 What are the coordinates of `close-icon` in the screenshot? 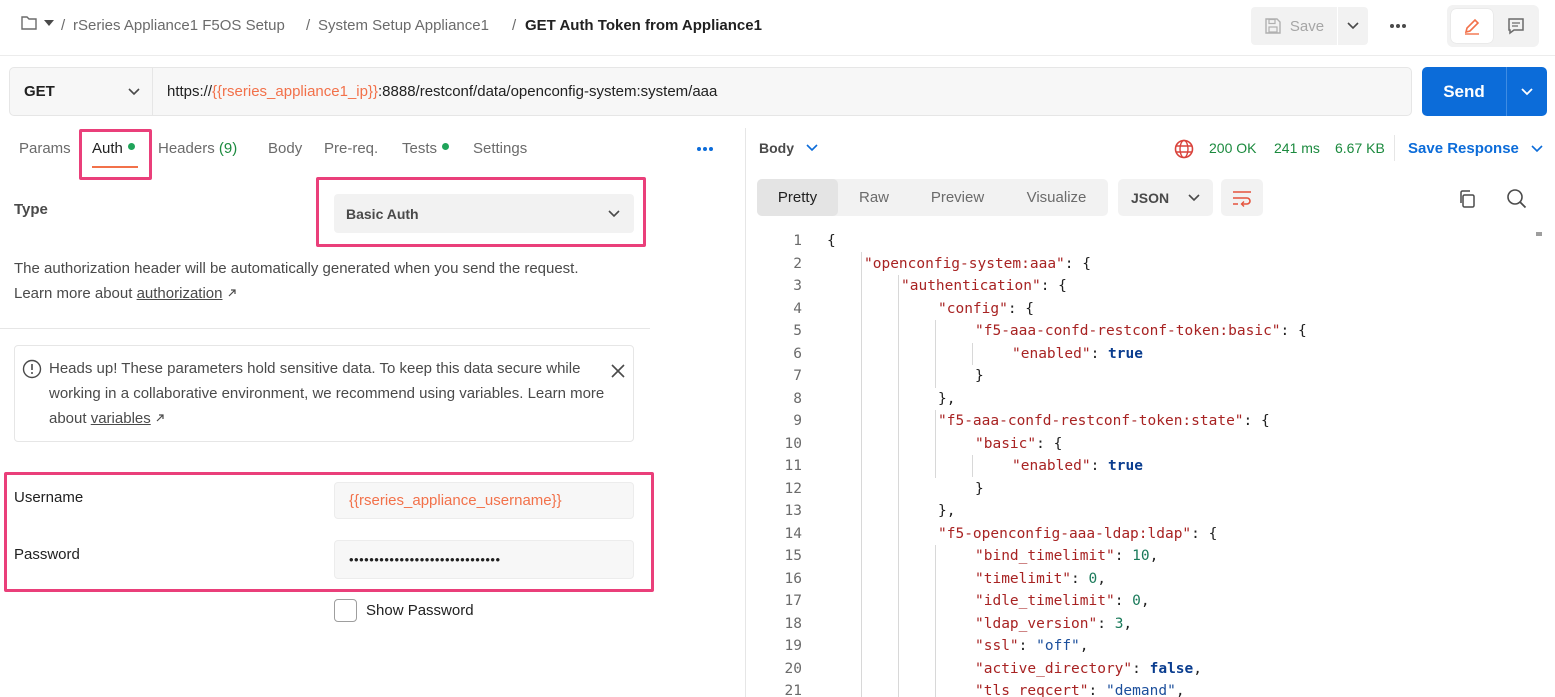 It's located at (618, 371).